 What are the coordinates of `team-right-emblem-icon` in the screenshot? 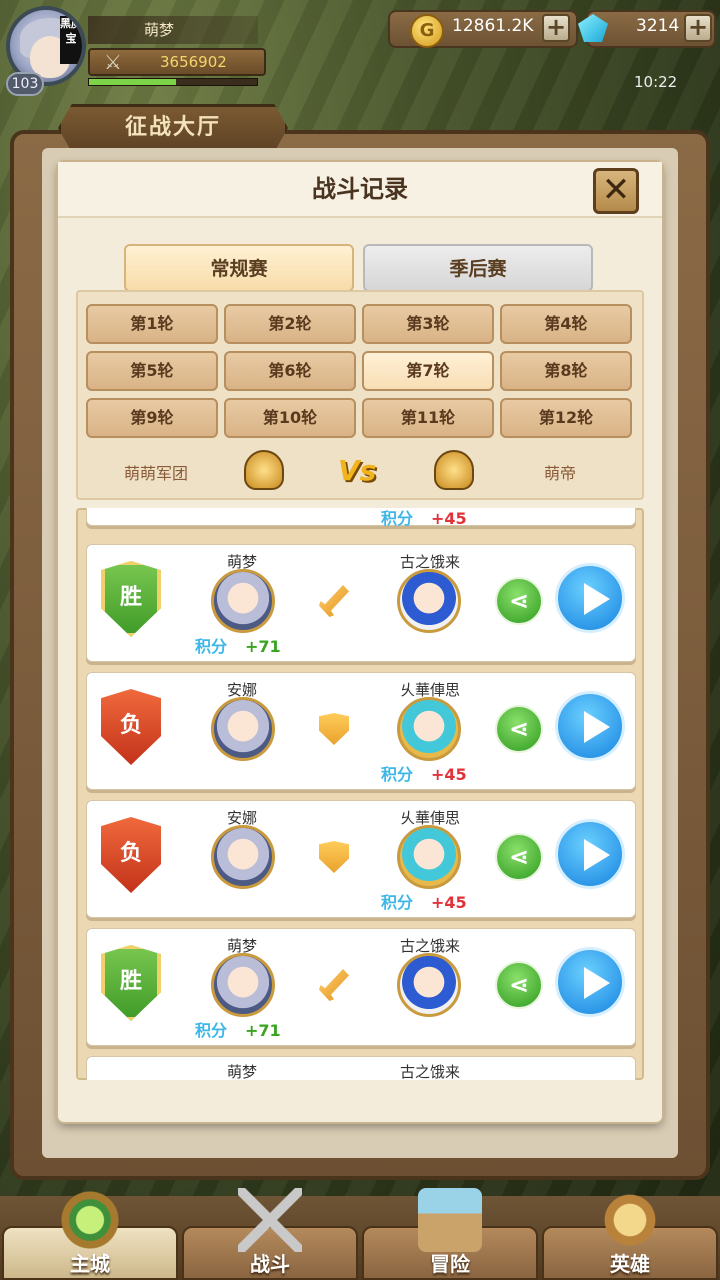 It's located at (454, 470).